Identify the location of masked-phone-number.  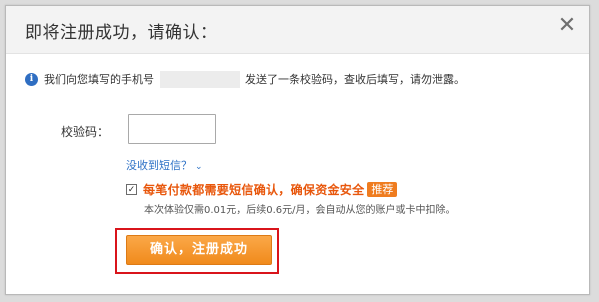
(200, 79).